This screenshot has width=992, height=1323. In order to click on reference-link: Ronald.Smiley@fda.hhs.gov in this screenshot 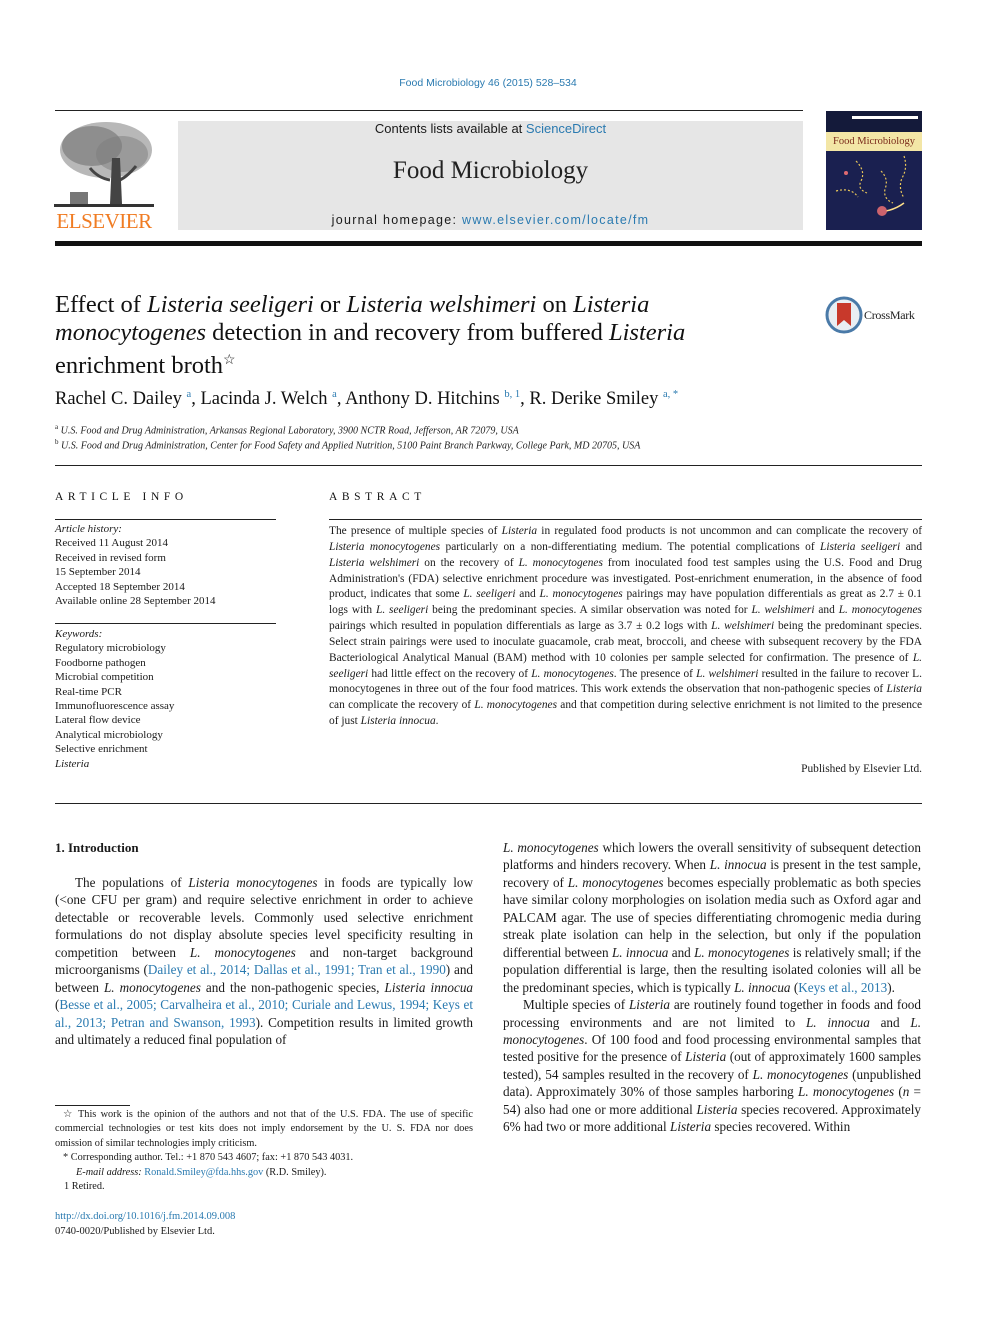, I will do `click(203, 1172)`.